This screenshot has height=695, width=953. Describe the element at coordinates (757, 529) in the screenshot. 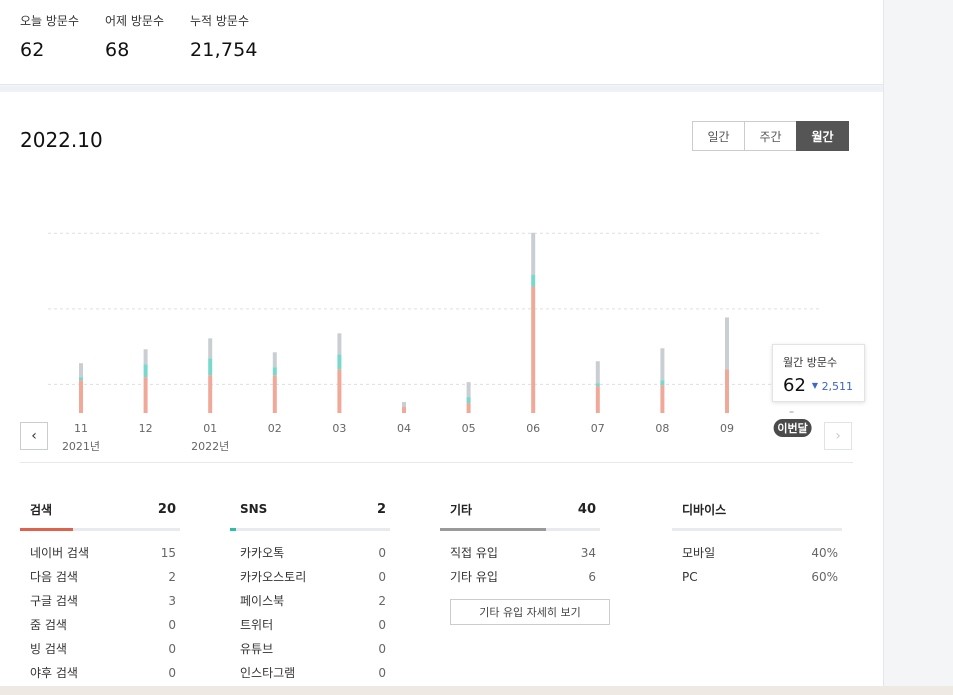

I see `device-divider` at that location.